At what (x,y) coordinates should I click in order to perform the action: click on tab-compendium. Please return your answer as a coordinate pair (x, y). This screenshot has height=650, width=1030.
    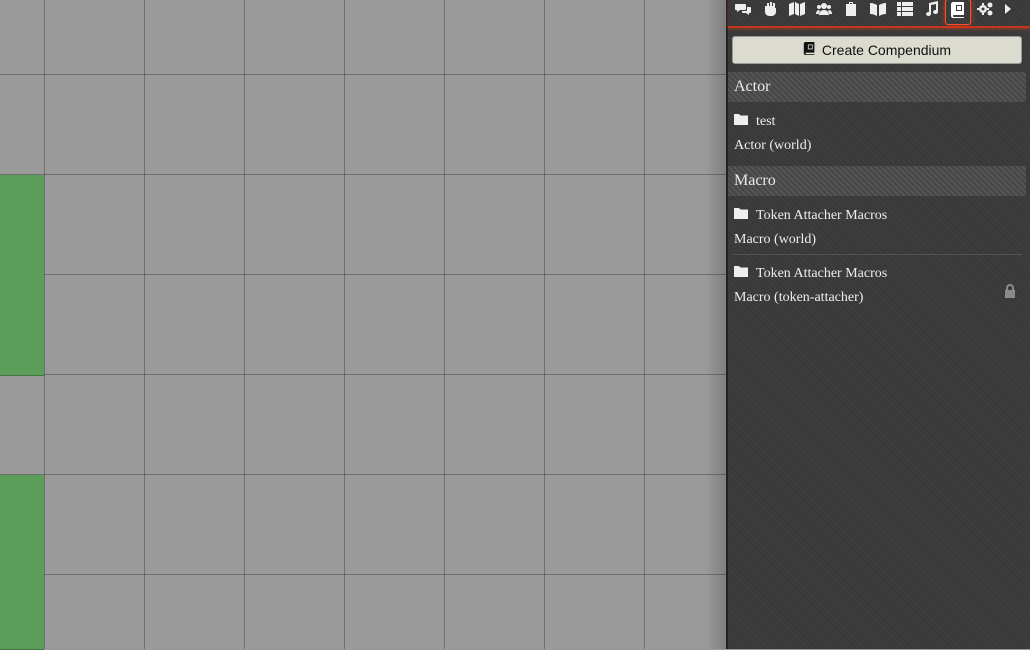
    Looking at the image, I should click on (958, 12).